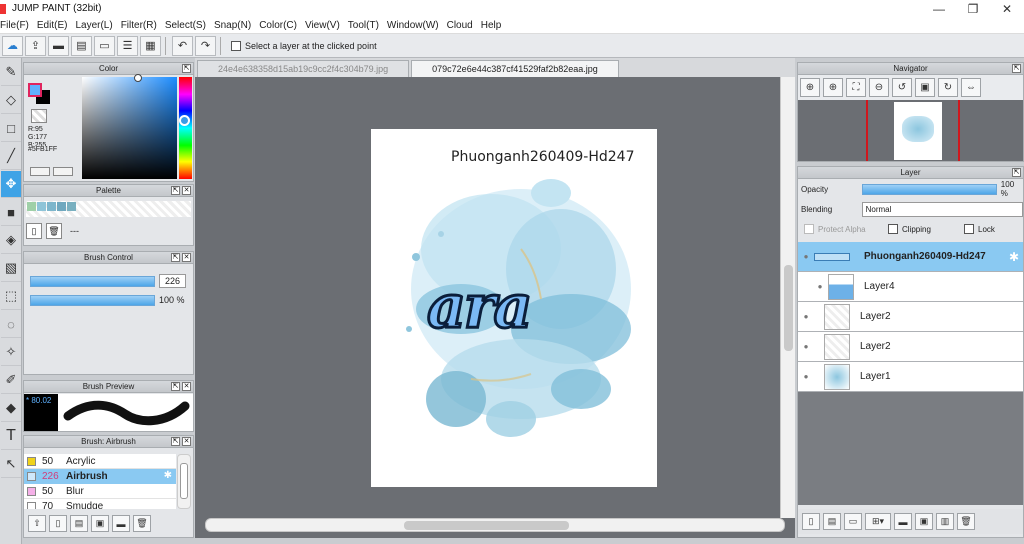 The image size is (1024, 544). I want to click on hscroll-thumb, so click(486, 525).